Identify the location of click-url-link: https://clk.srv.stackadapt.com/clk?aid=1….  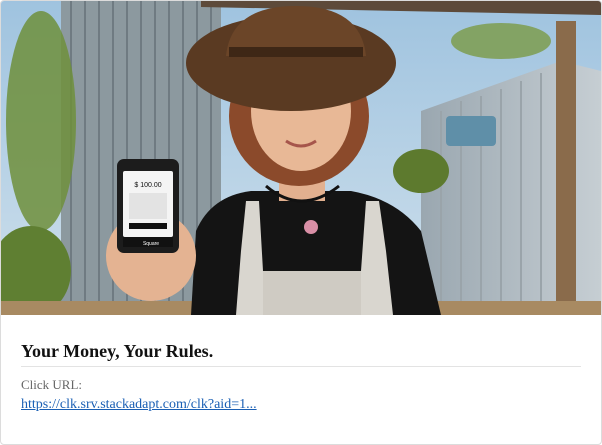
(139, 405).